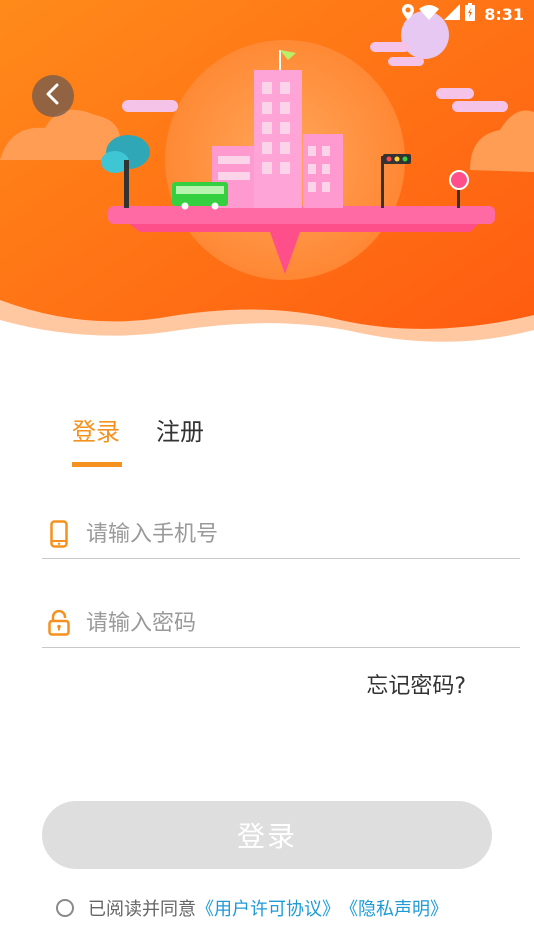 This screenshot has height=950, width=534. I want to click on password-field, so click(281, 623).